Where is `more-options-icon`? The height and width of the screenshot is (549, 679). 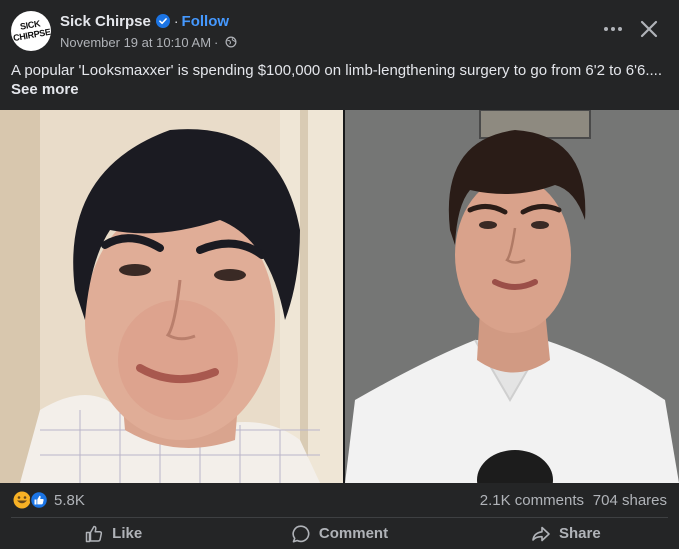
more-options-icon is located at coordinates (613, 29).